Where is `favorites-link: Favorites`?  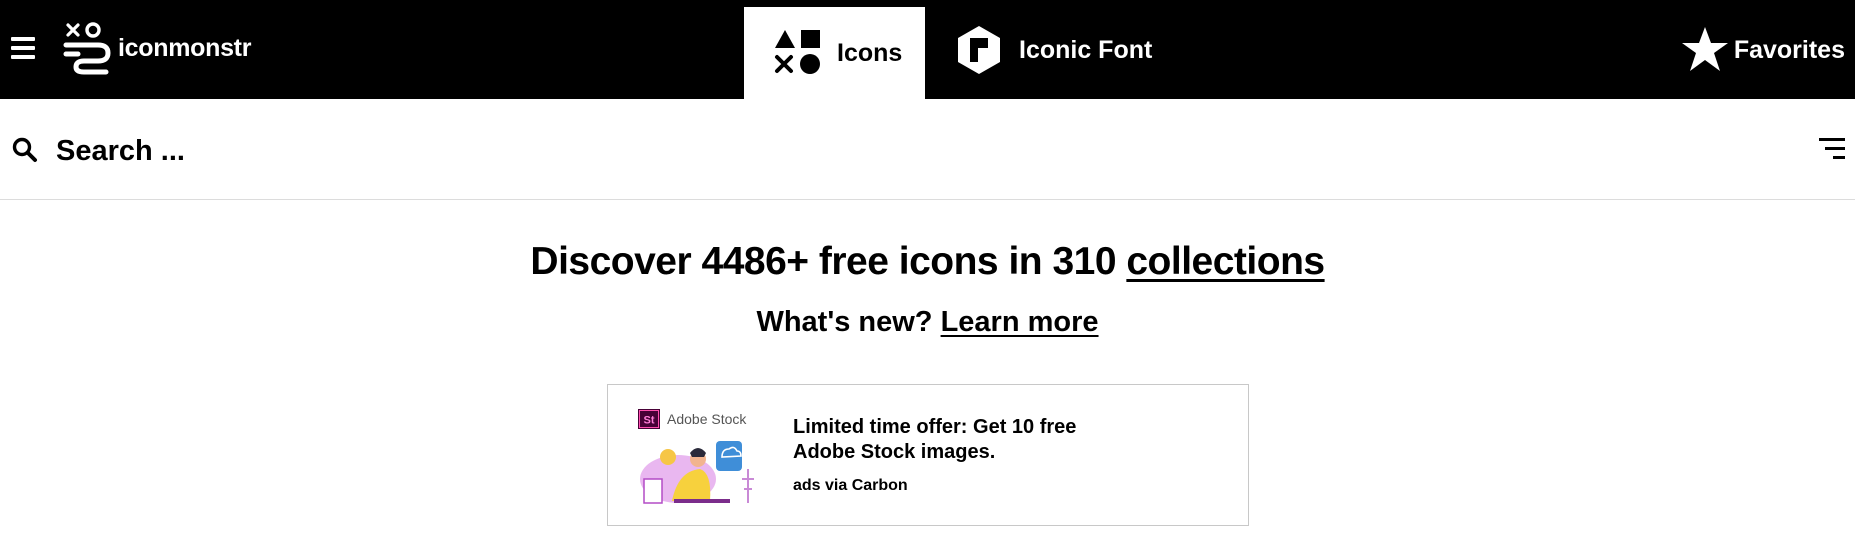 favorites-link: Favorites is located at coordinates (1762, 50).